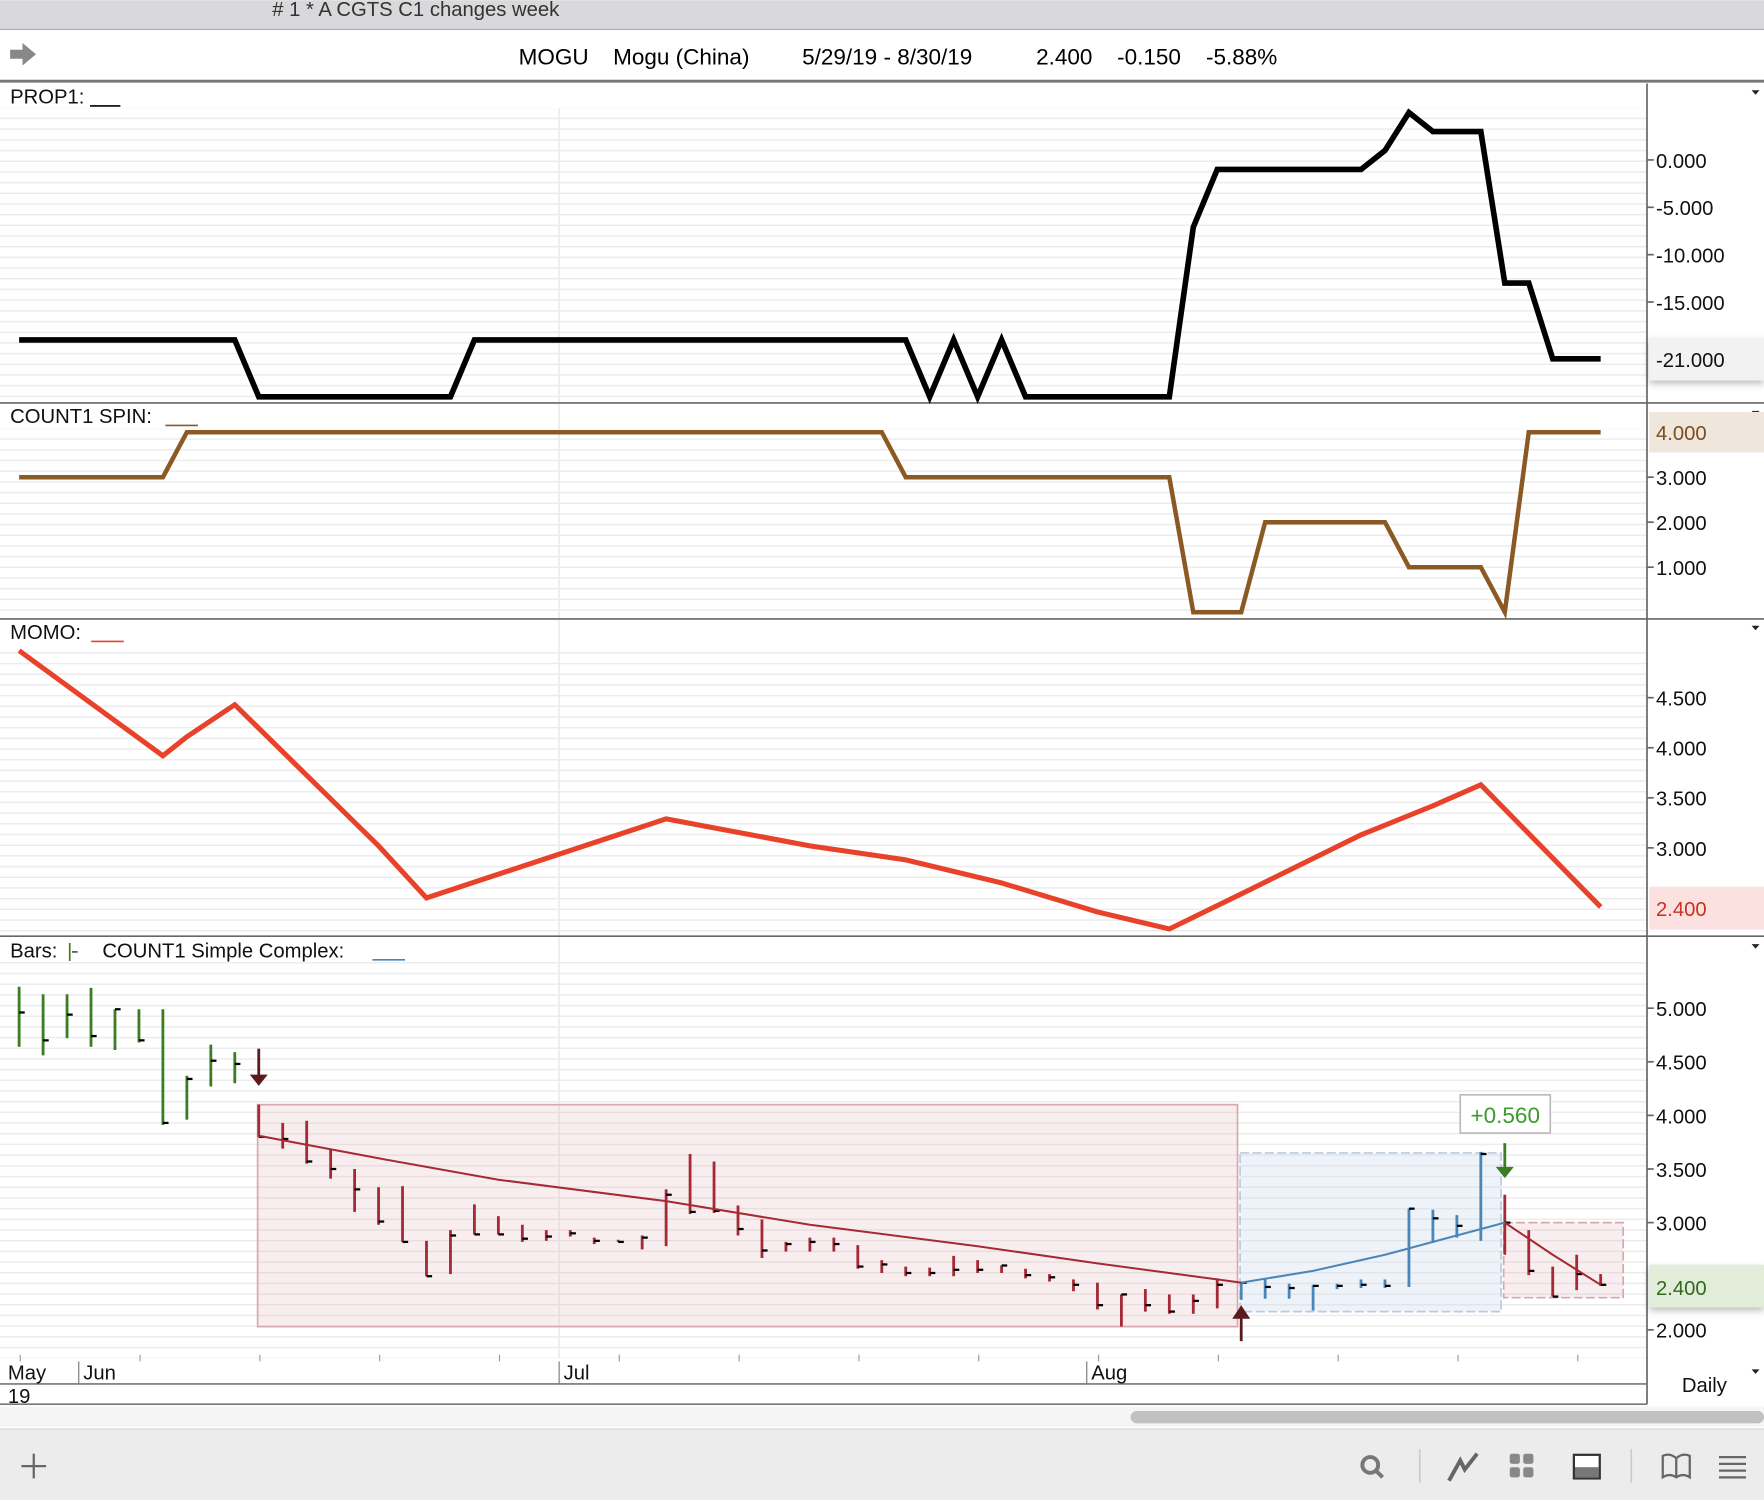 This screenshot has width=1764, height=1500. Describe the element at coordinates (882, 1464) in the screenshot. I see `bottom-toolbar` at that location.